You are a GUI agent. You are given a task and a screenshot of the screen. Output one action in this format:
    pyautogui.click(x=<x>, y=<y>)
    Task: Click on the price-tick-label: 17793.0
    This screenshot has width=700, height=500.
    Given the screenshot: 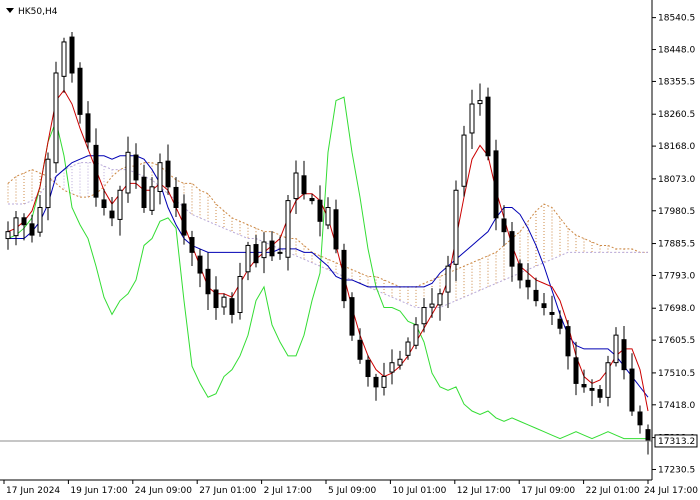 What is the action you would take?
    pyautogui.click(x=676, y=276)
    